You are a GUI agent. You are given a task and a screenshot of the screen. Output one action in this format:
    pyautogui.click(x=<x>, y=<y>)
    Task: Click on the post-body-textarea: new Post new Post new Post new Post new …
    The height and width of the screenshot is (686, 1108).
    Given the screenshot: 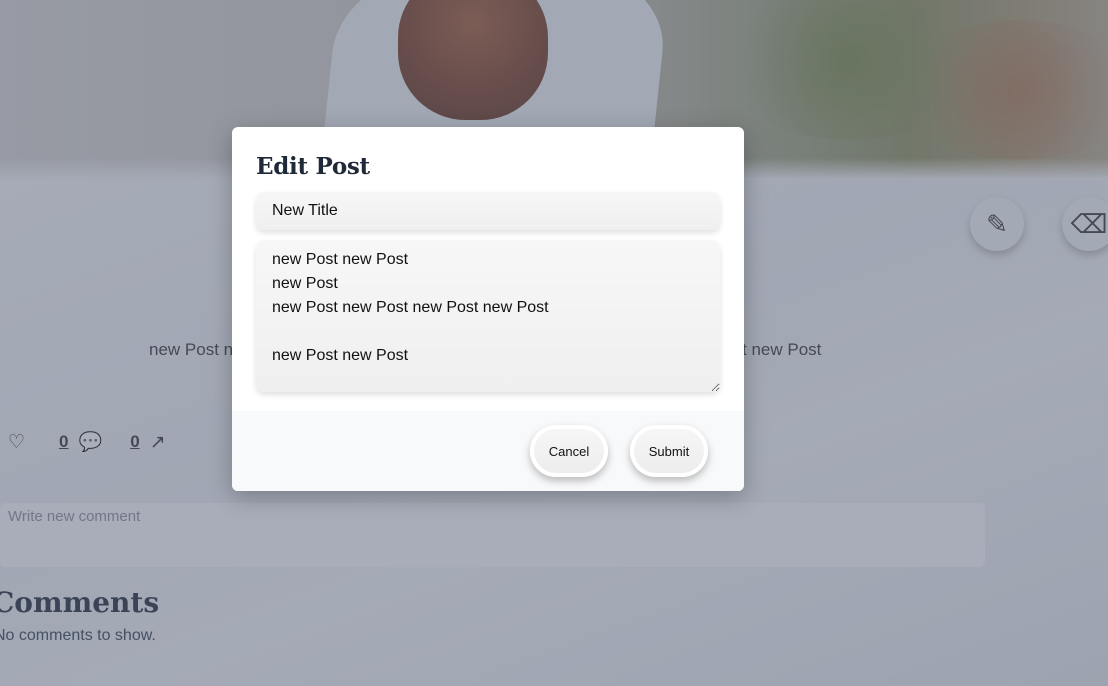 What is the action you would take?
    pyautogui.click(x=488, y=316)
    